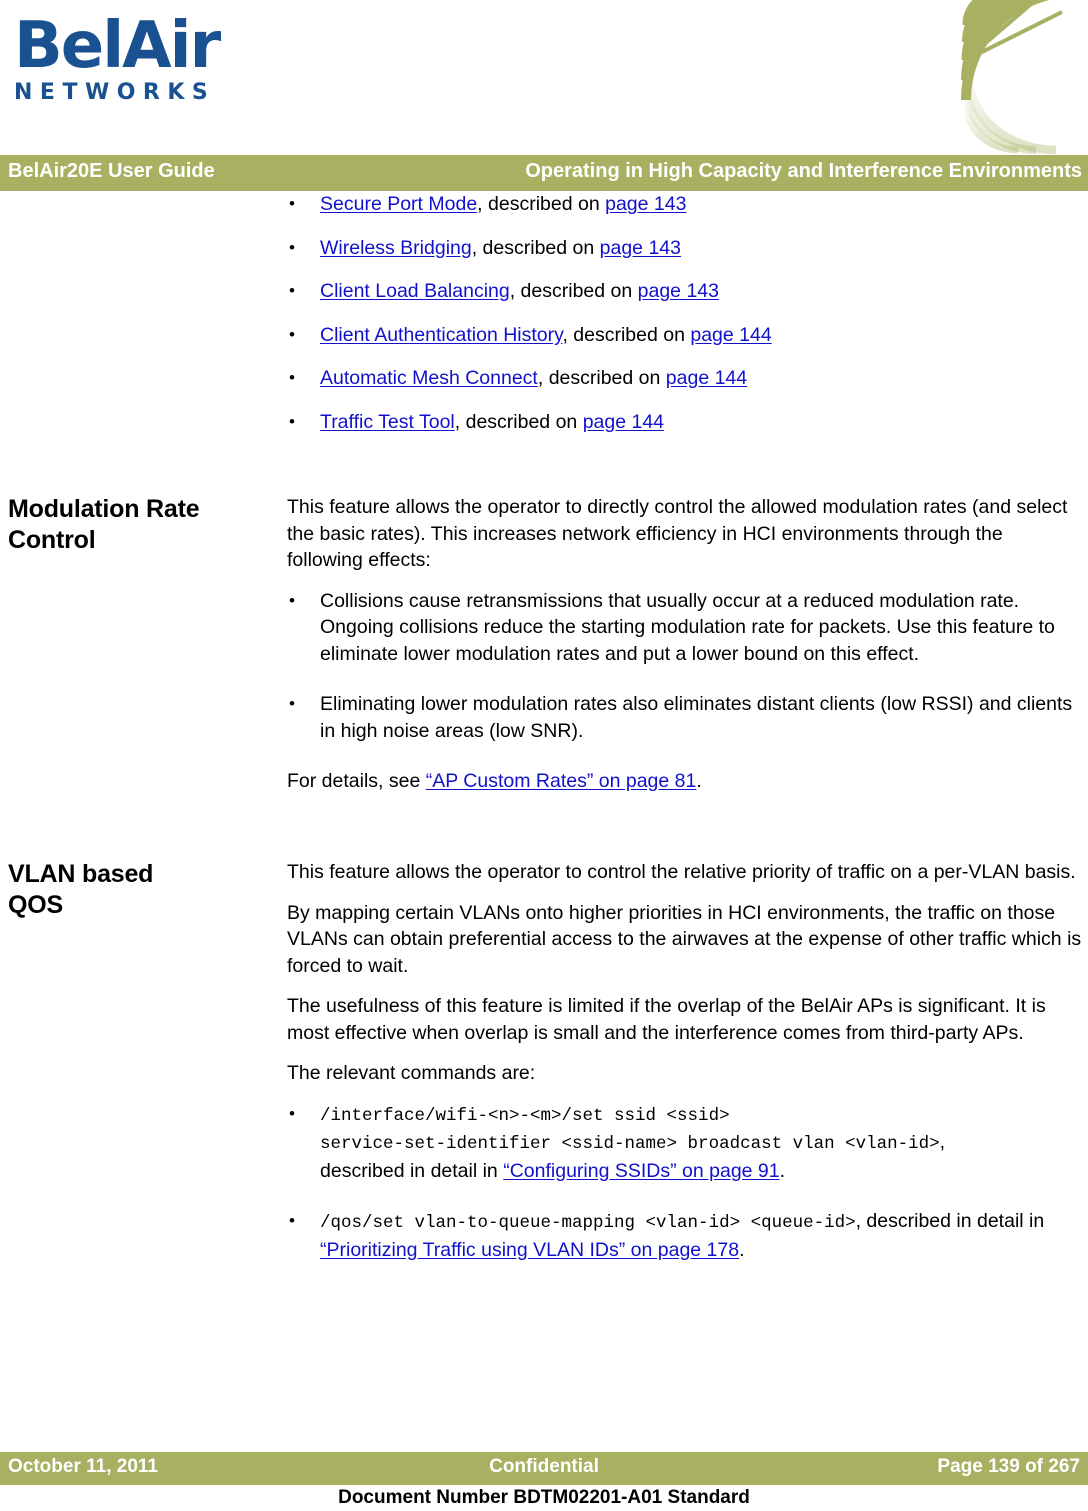  What do you see at coordinates (942, 1142) in the screenshot?
I see `command-trailing-comma: ,` at bounding box center [942, 1142].